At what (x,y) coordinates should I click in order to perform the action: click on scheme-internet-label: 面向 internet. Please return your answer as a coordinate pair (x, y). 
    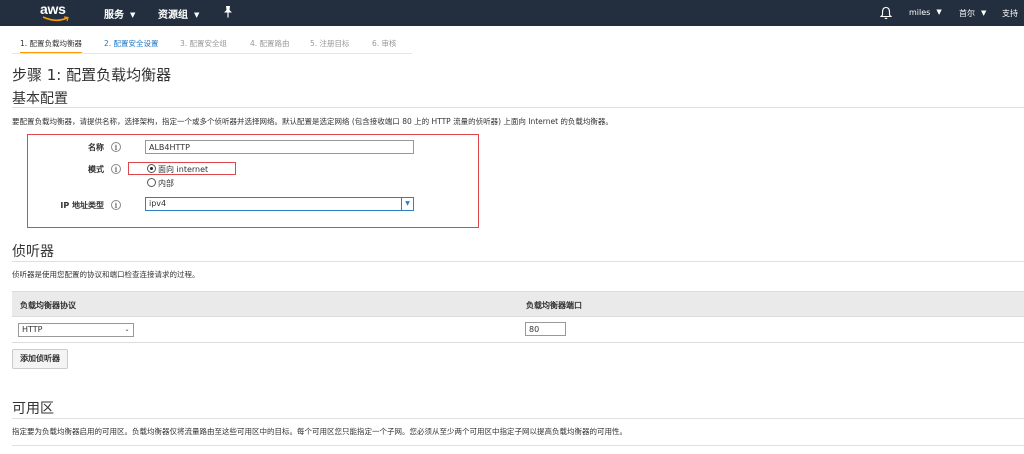
    Looking at the image, I should click on (183, 169).